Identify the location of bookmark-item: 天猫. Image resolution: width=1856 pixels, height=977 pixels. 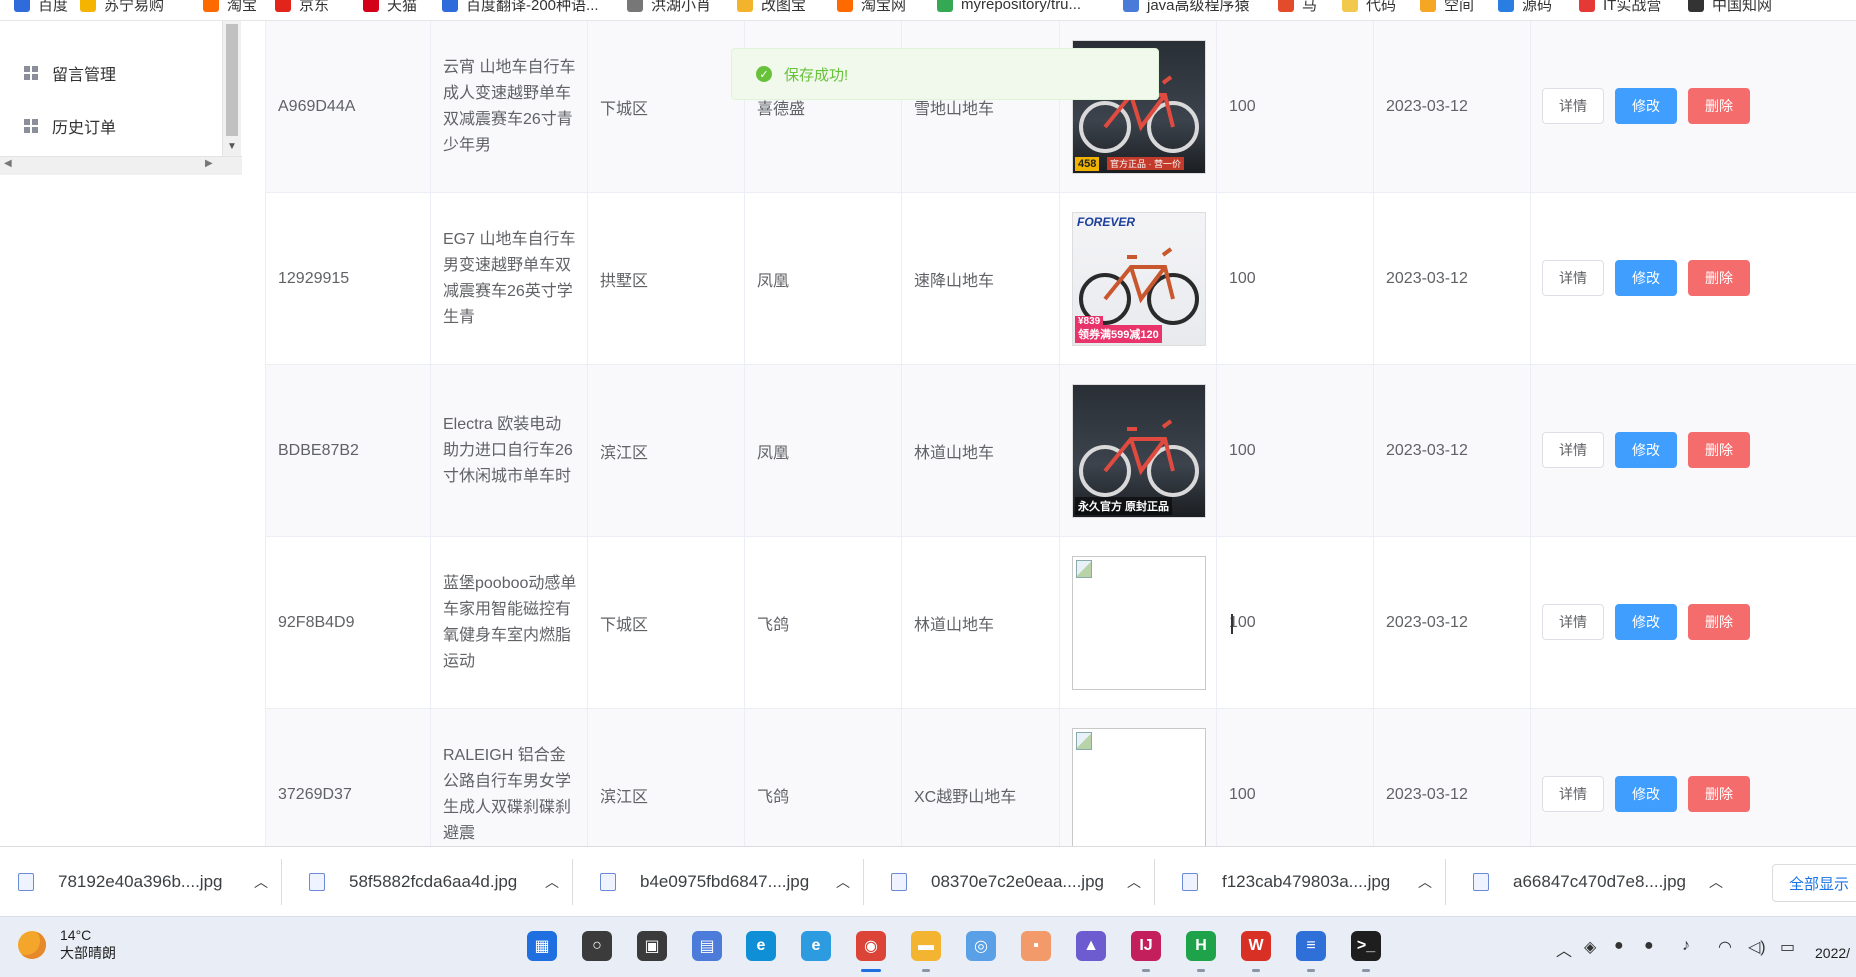
(390, 7).